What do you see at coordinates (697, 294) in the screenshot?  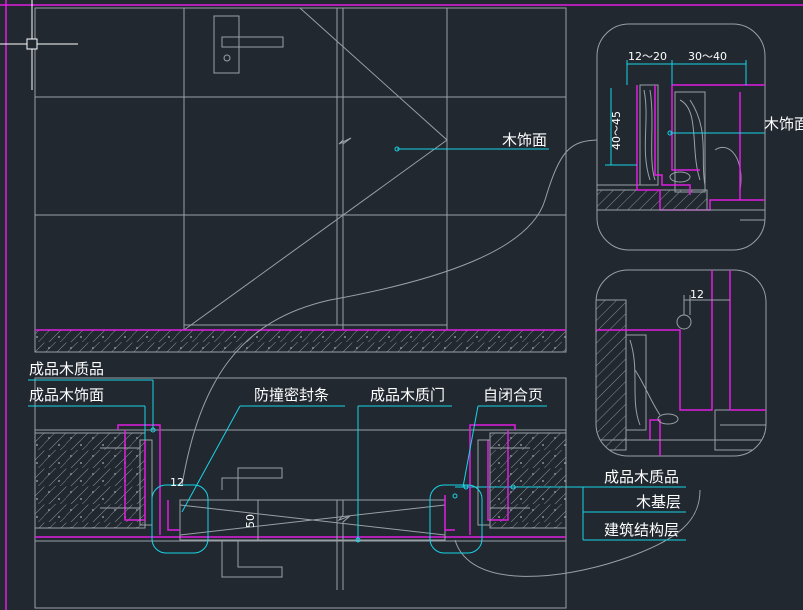 I see `detail-bottom-dim-top: 12` at bounding box center [697, 294].